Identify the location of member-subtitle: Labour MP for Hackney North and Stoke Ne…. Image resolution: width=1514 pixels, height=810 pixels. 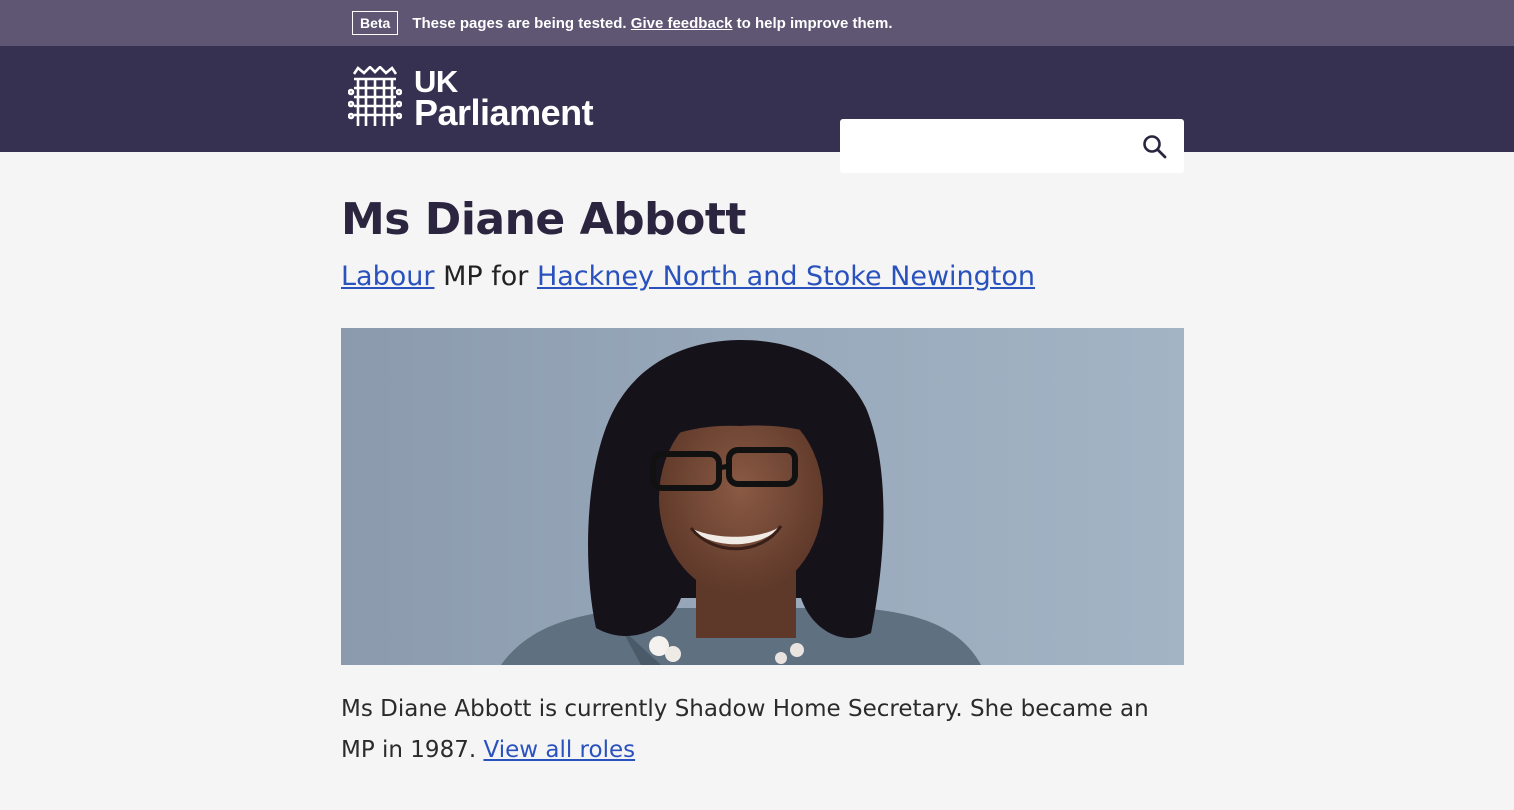
(762, 276).